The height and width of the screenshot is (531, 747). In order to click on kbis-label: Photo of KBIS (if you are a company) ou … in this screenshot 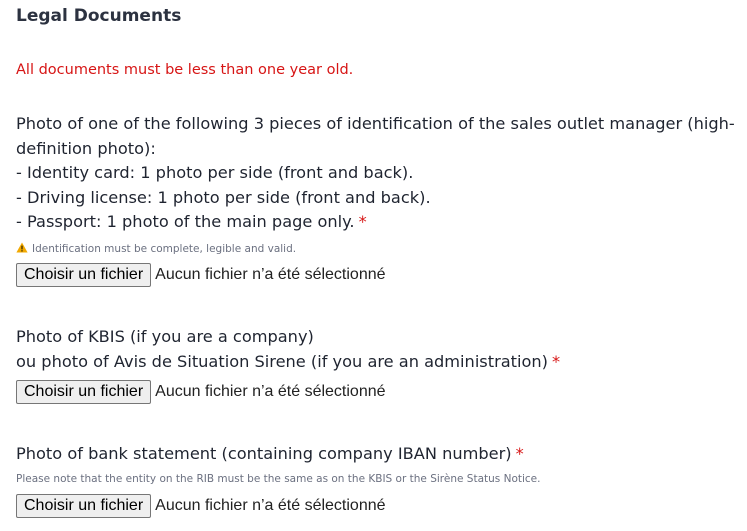, I will do `click(288, 349)`.